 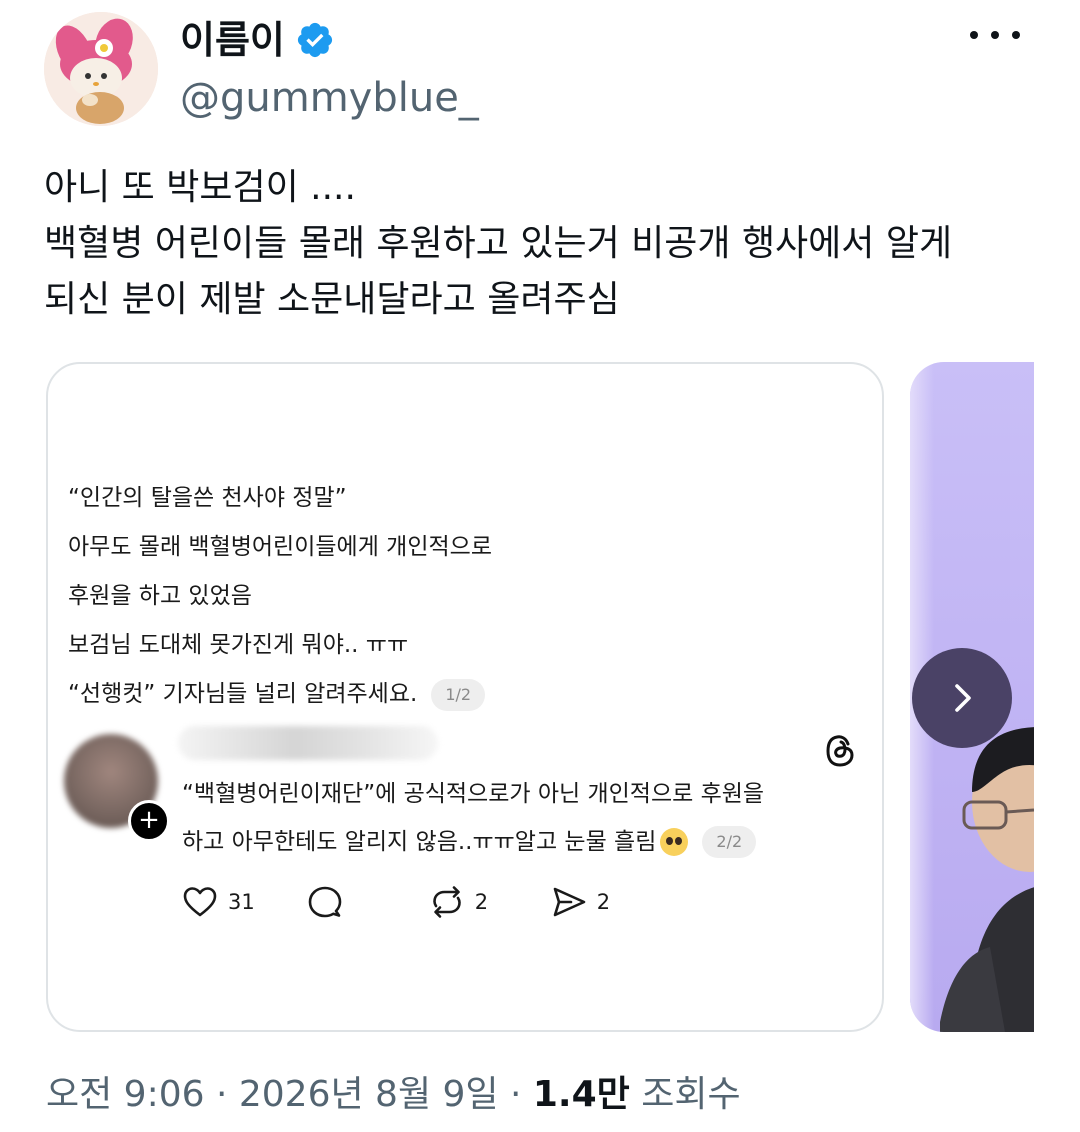 What do you see at coordinates (569, 902) in the screenshot?
I see `share-icon` at bounding box center [569, 902].